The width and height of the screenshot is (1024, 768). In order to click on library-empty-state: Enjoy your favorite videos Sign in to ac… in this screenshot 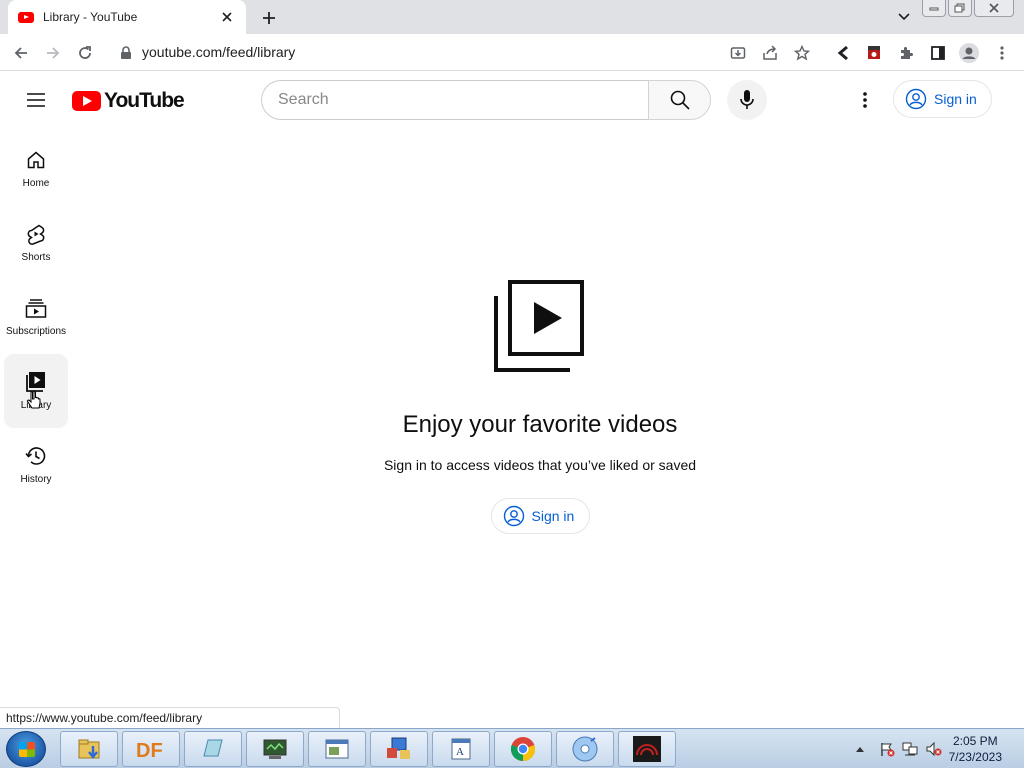, I will do `click(540, 407)`.